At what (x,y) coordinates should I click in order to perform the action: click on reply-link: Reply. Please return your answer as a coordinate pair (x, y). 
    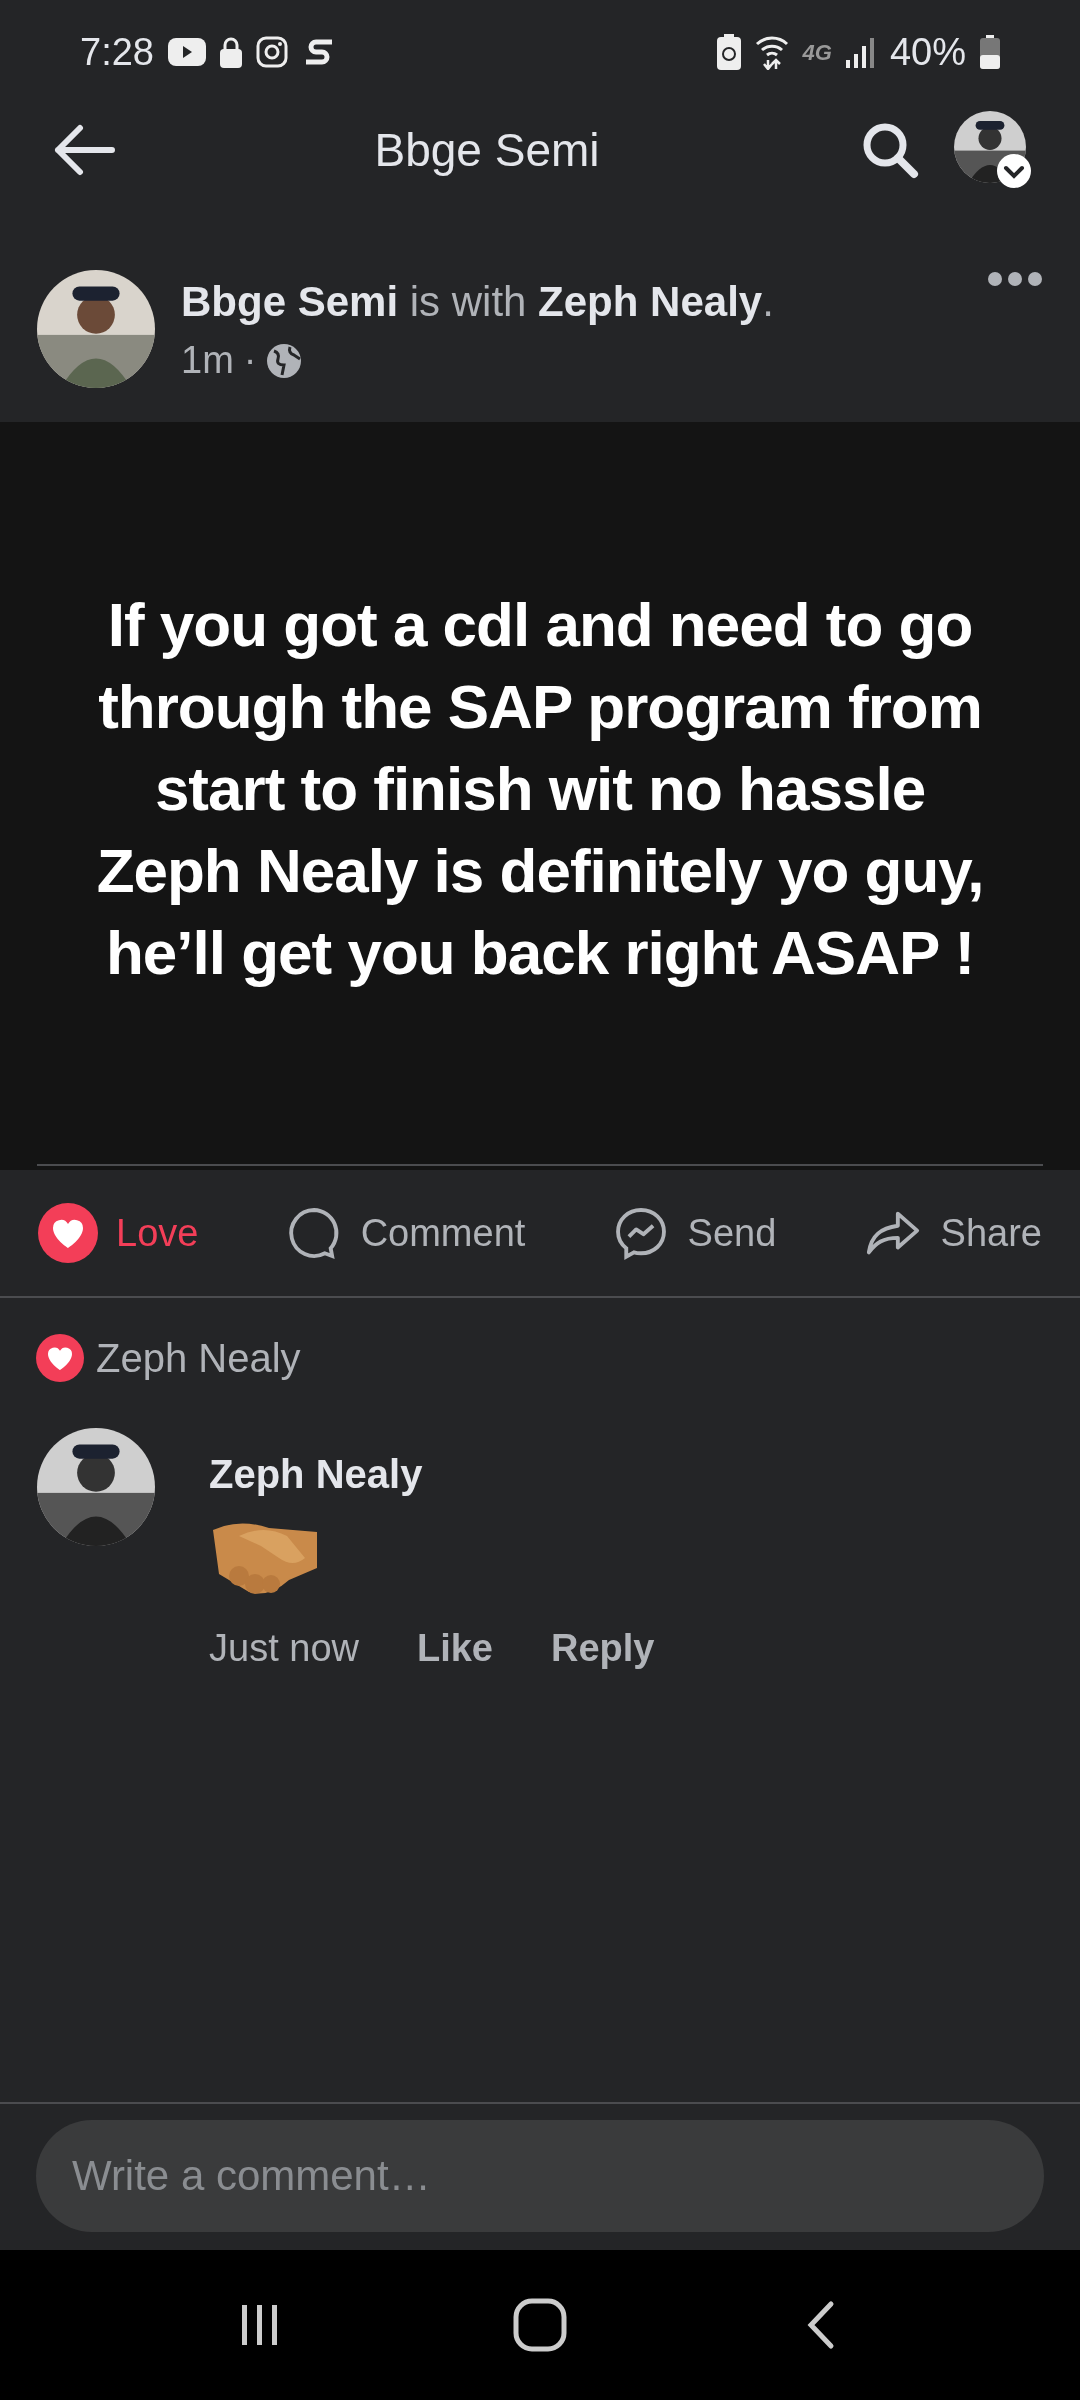
    Looking at the image, I should click on (603, 1648).